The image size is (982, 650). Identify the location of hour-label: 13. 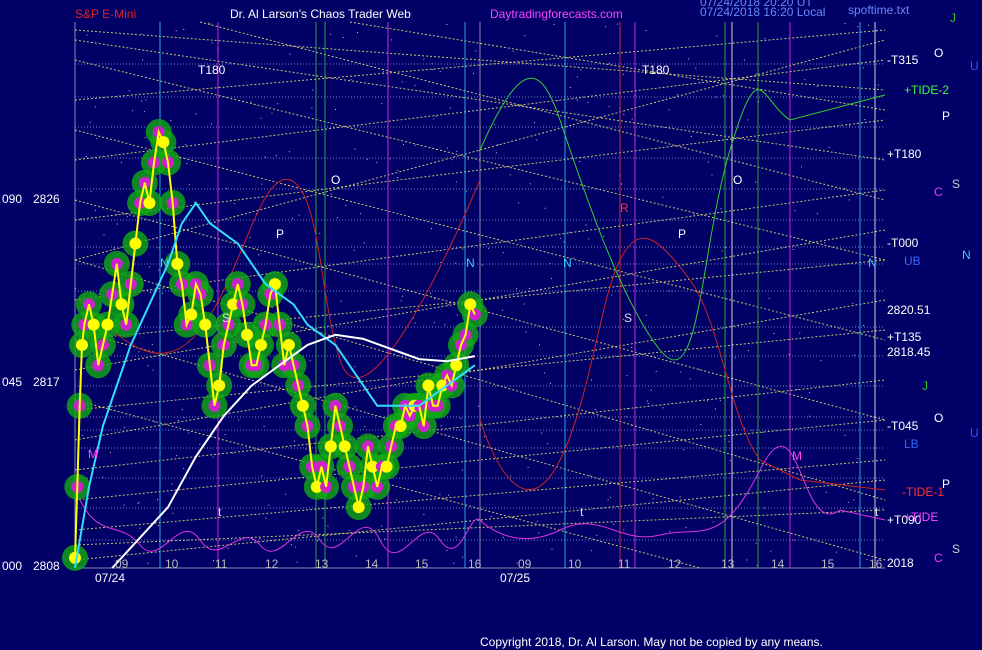
(322, 564).